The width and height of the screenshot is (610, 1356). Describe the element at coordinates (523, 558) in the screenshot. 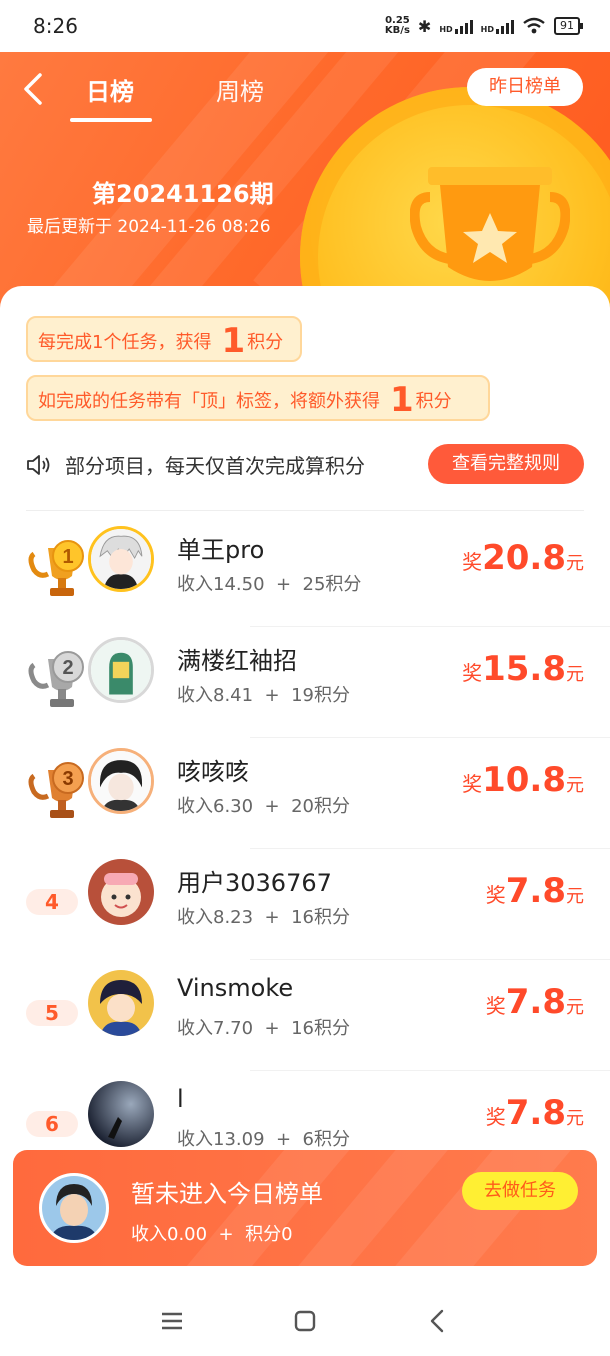

I see `reward-amount: 奖20.8元` at that location.